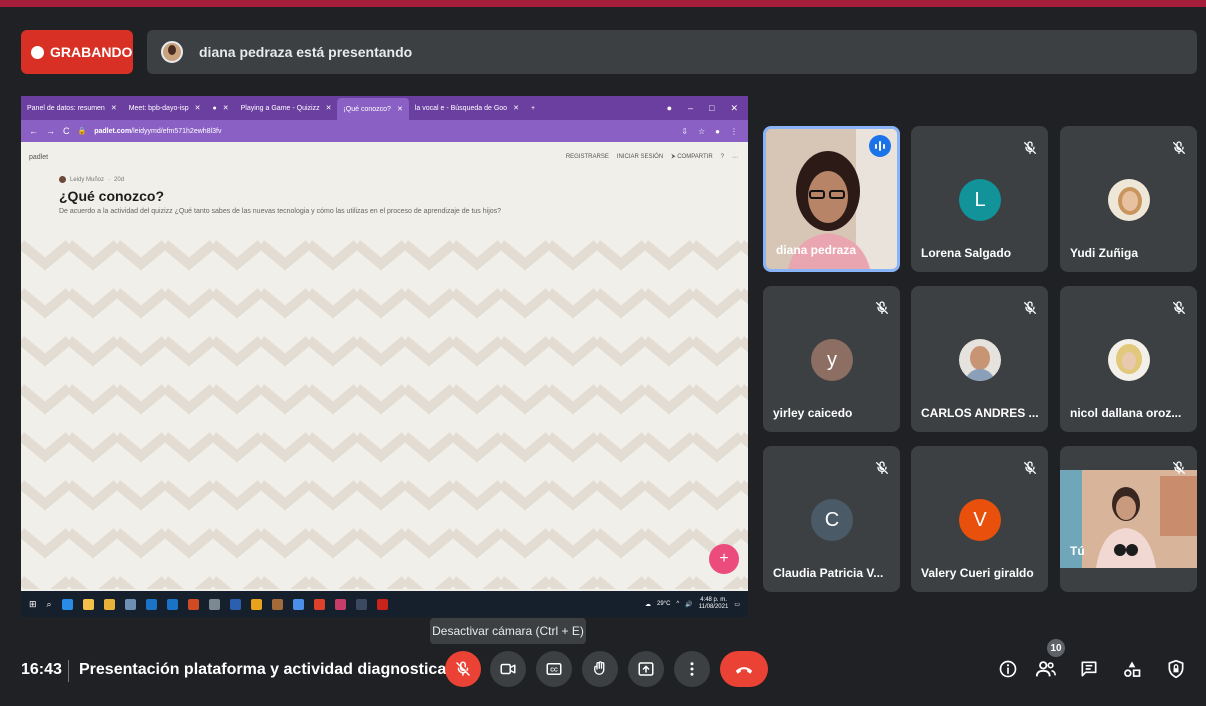 Image resolution: width=1206 pixels, height=706 pixels. I want to click on padlet-author: Leidy Muñoz · 20d, so click(91, 179).